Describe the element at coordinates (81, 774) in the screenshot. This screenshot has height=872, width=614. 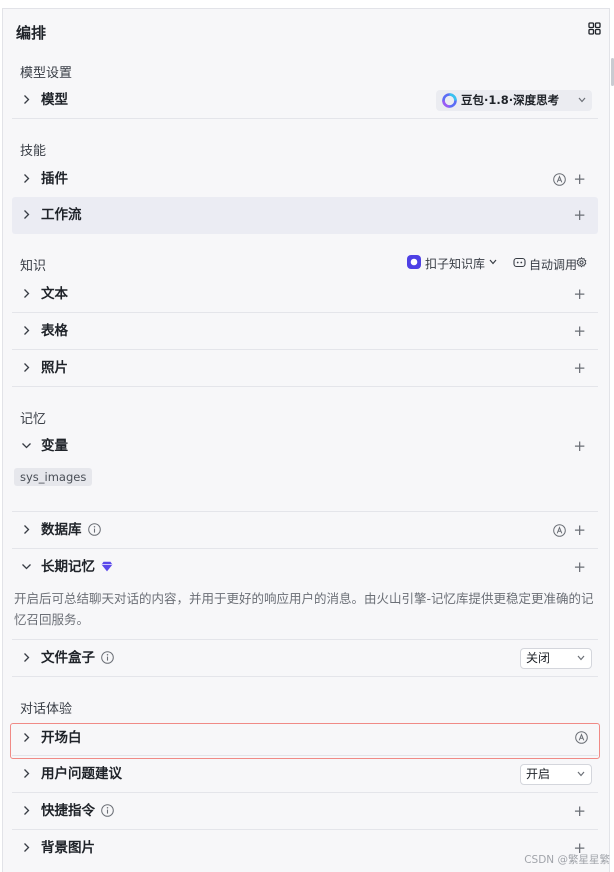
I see `row-label: 用户问题建议` at that location.